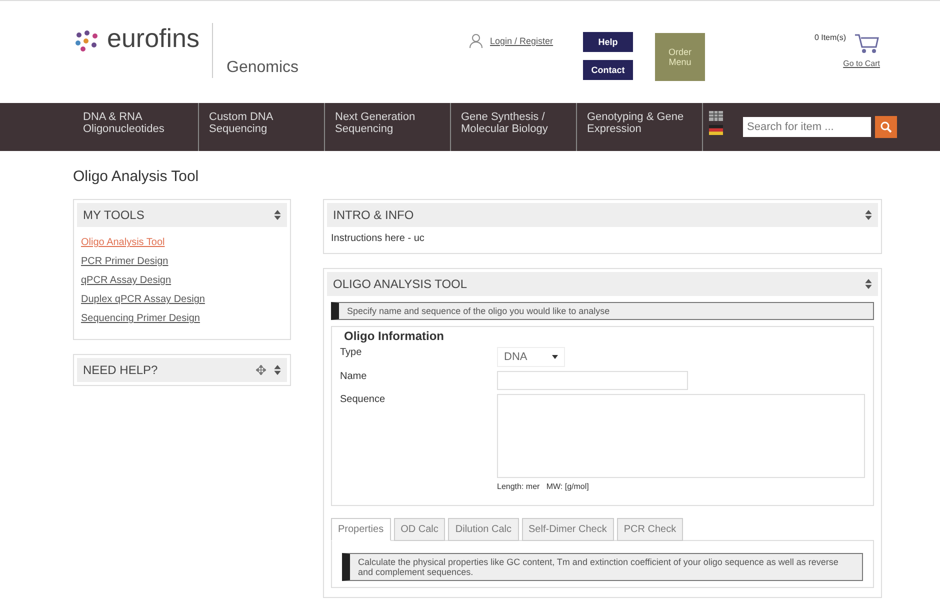  I want to click on login-link: Login / Register, so click(522, 41).